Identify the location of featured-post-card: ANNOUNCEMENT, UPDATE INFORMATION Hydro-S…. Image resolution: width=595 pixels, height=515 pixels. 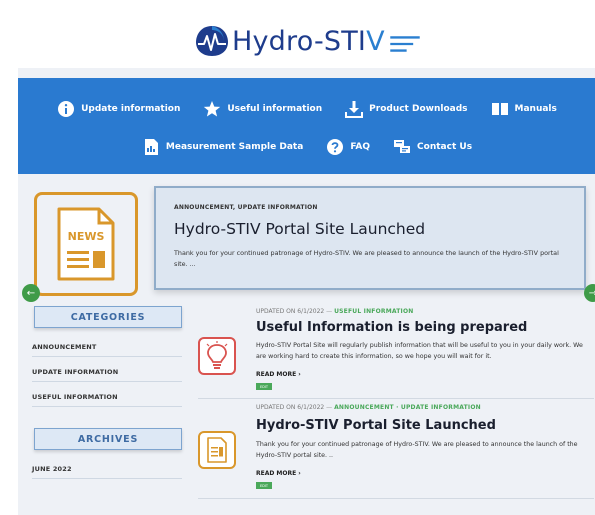
(370, 238).